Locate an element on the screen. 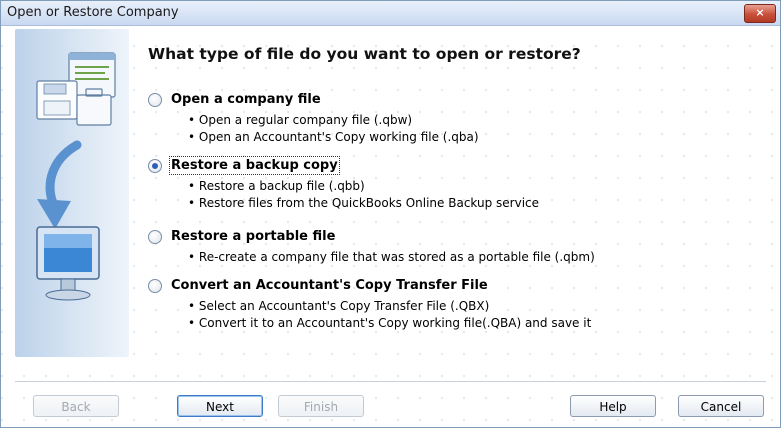  option-label: Restore a portable file is located at coordinates (253, 236).